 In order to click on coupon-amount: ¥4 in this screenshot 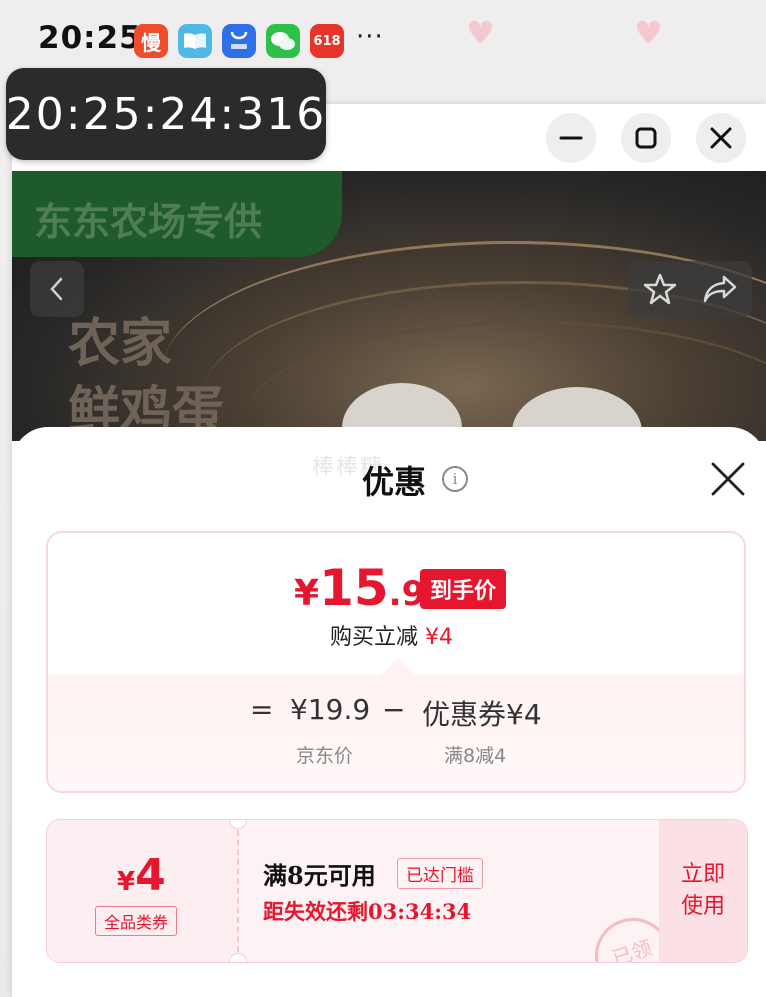, I will do `click(141, 875)`.